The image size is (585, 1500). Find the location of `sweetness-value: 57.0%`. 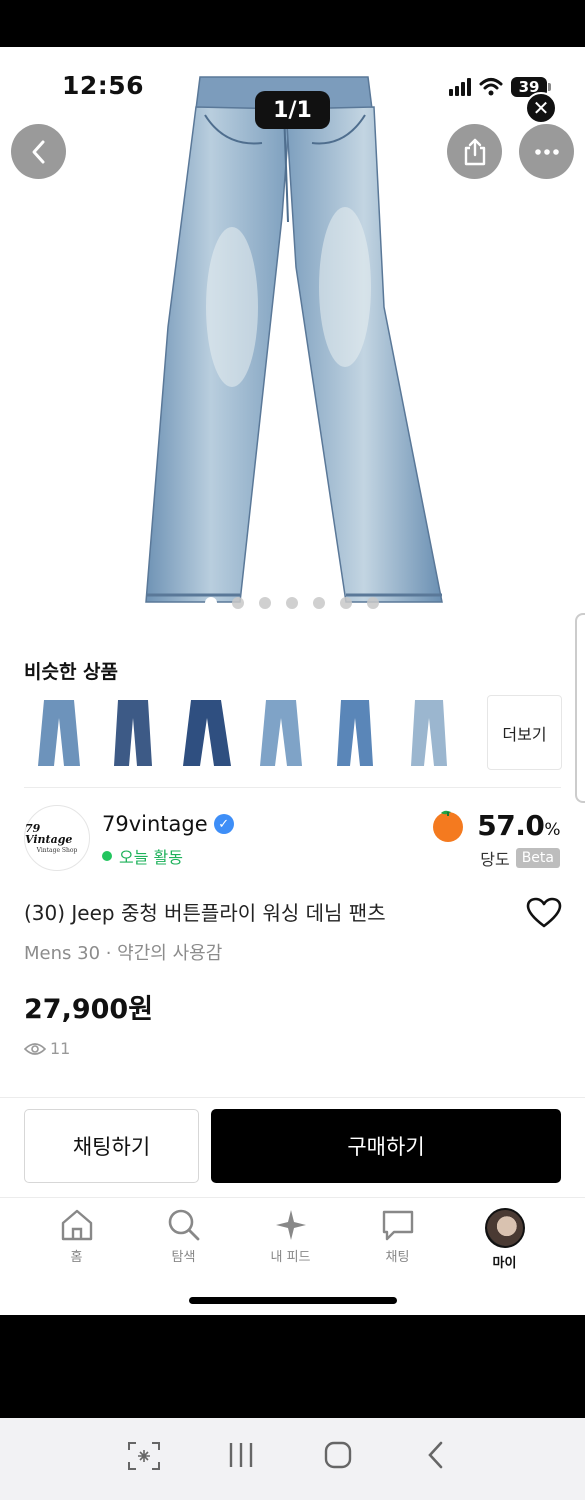

sweetness-value: 57.0% is located at coordinates (518, 825).